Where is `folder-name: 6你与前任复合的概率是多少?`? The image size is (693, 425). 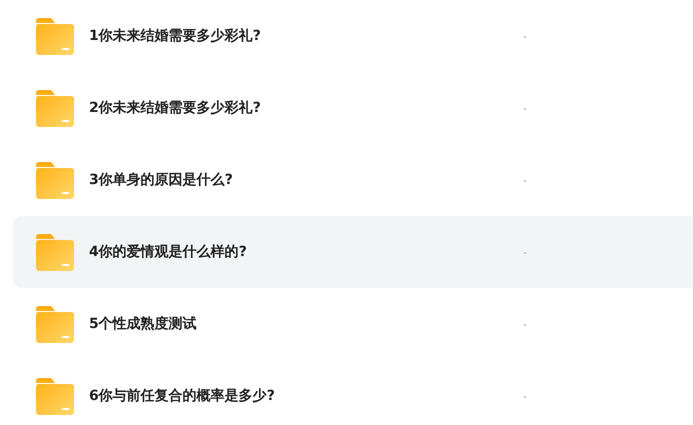 folder-name: 6你与前任复合的概率是多少? is located at coordinates (182, 396).